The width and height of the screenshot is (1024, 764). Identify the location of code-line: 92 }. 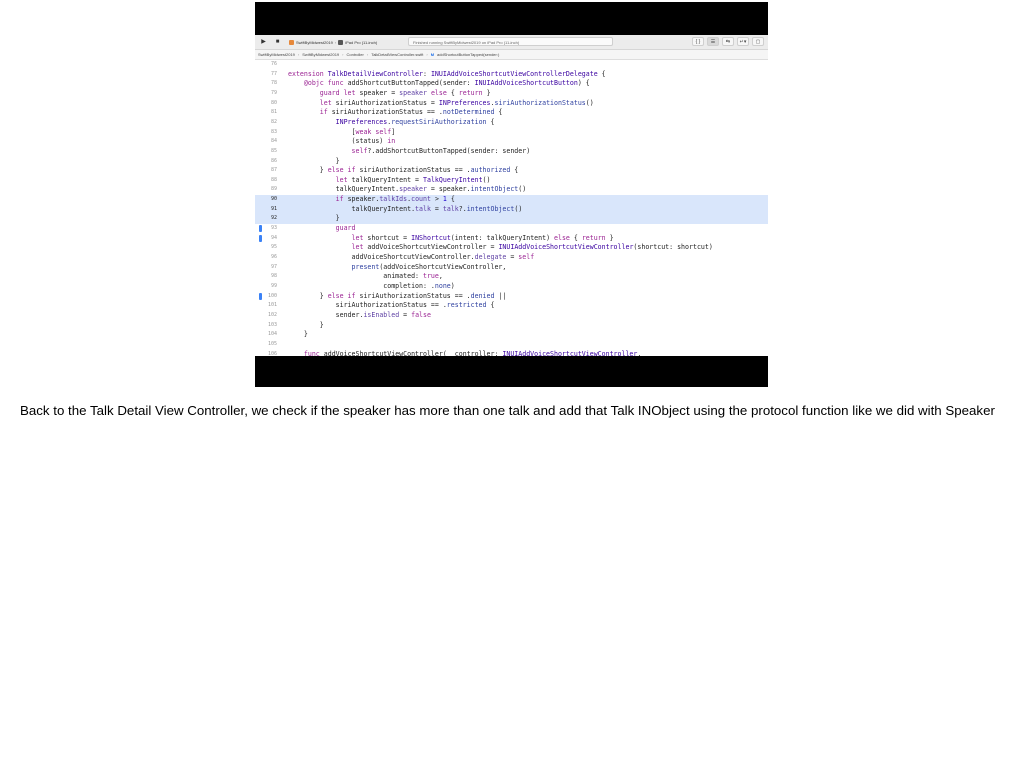
(511, 219).